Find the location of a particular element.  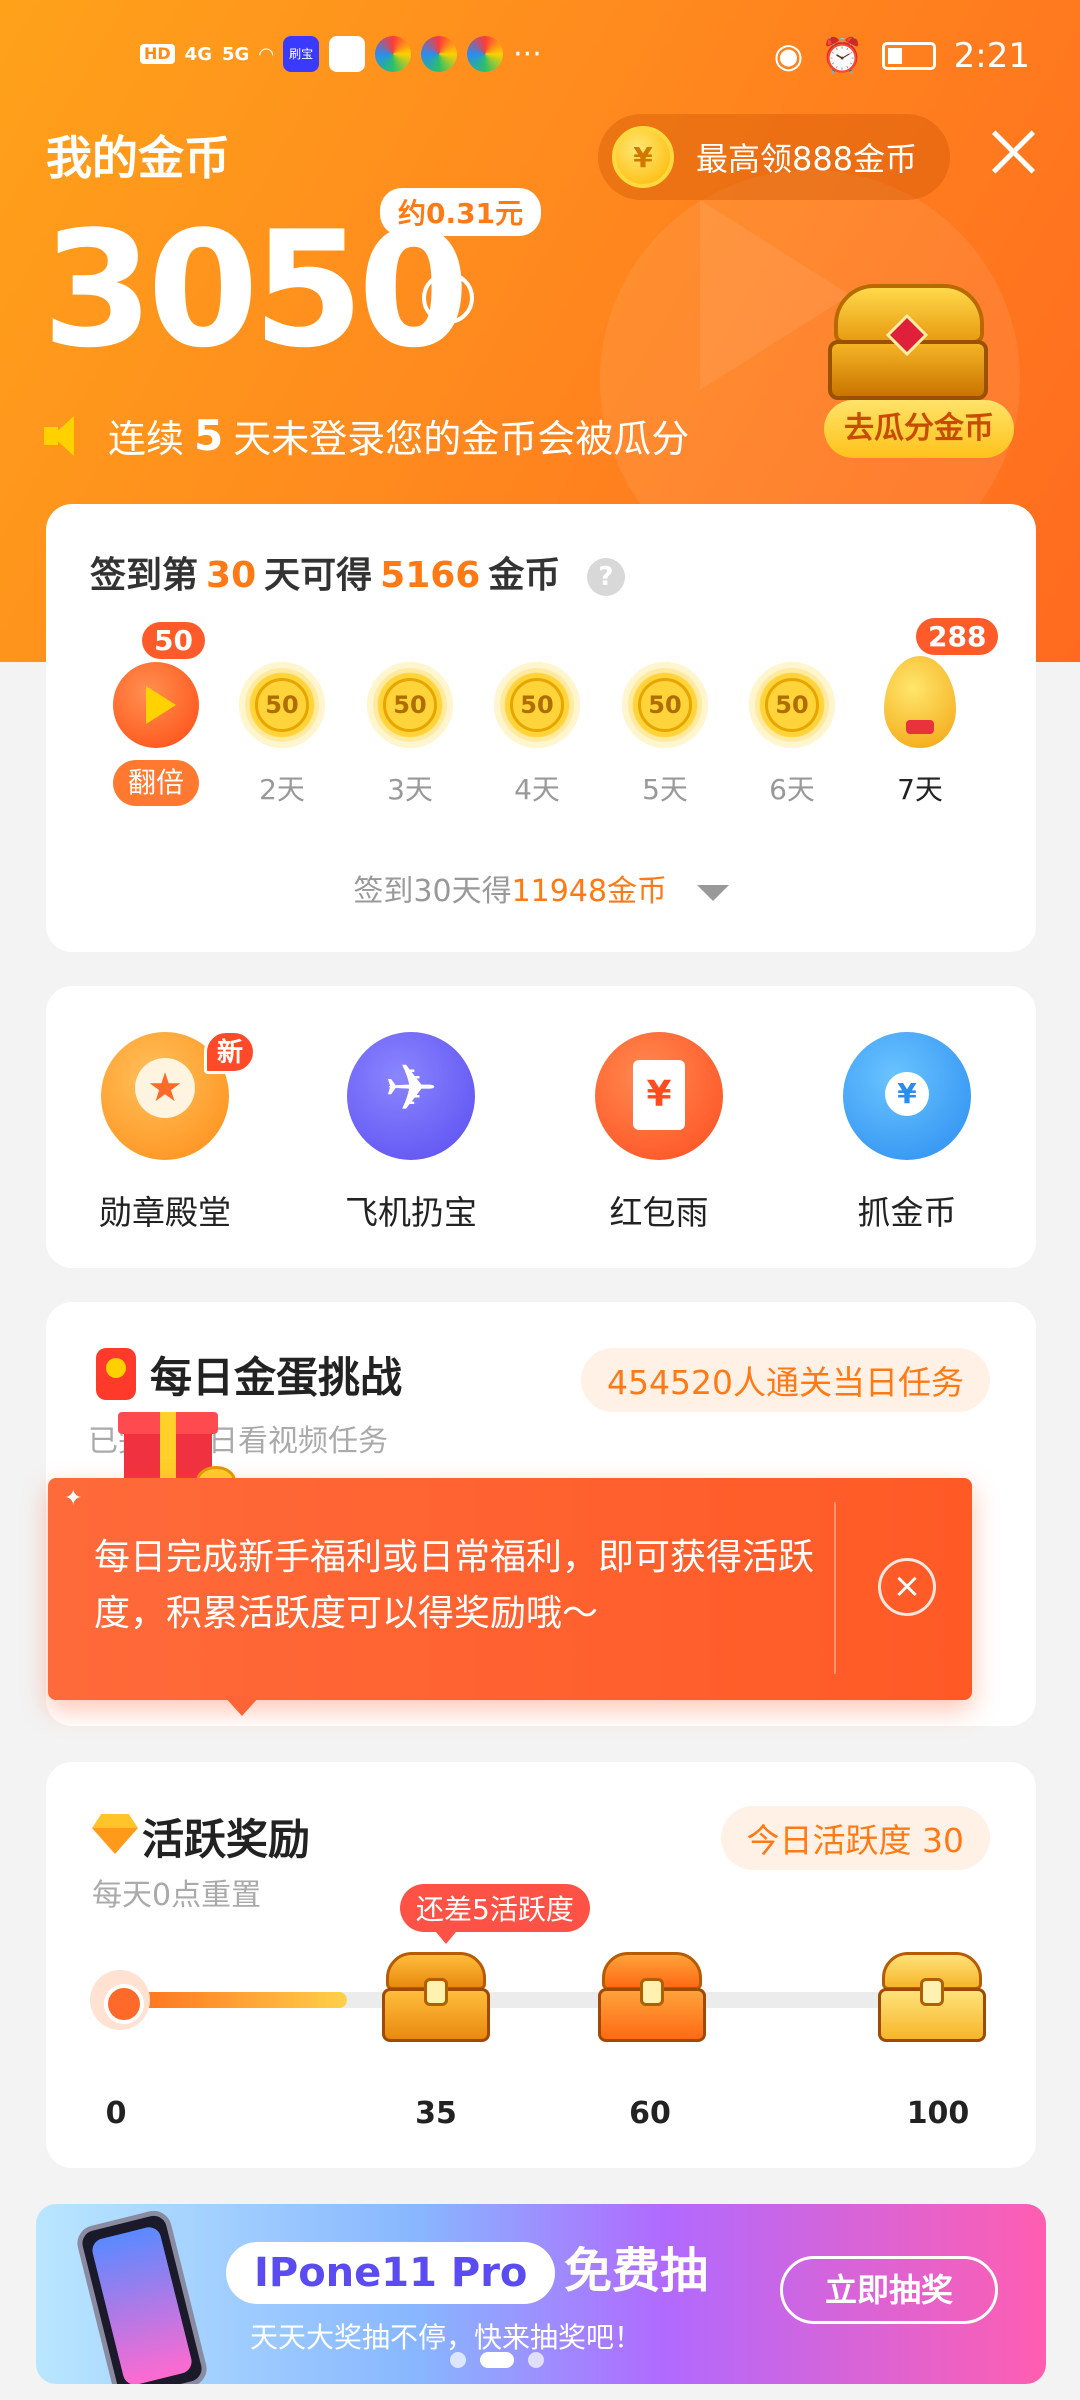

status-right: ◉ ⏰ 2:21 is located at coordinates (902, 56).